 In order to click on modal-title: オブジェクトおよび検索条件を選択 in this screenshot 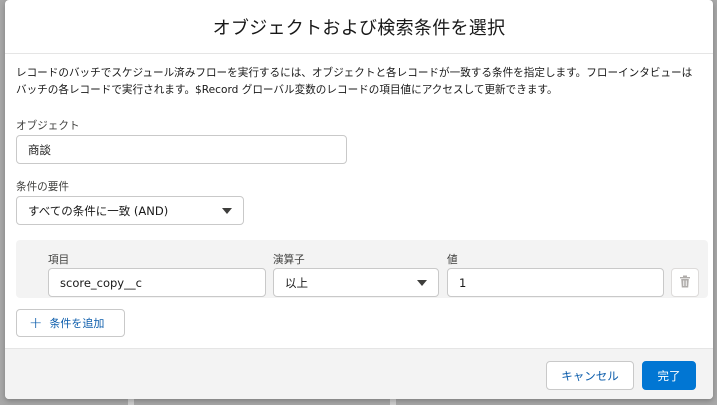, I will do `click(359, 28)`.